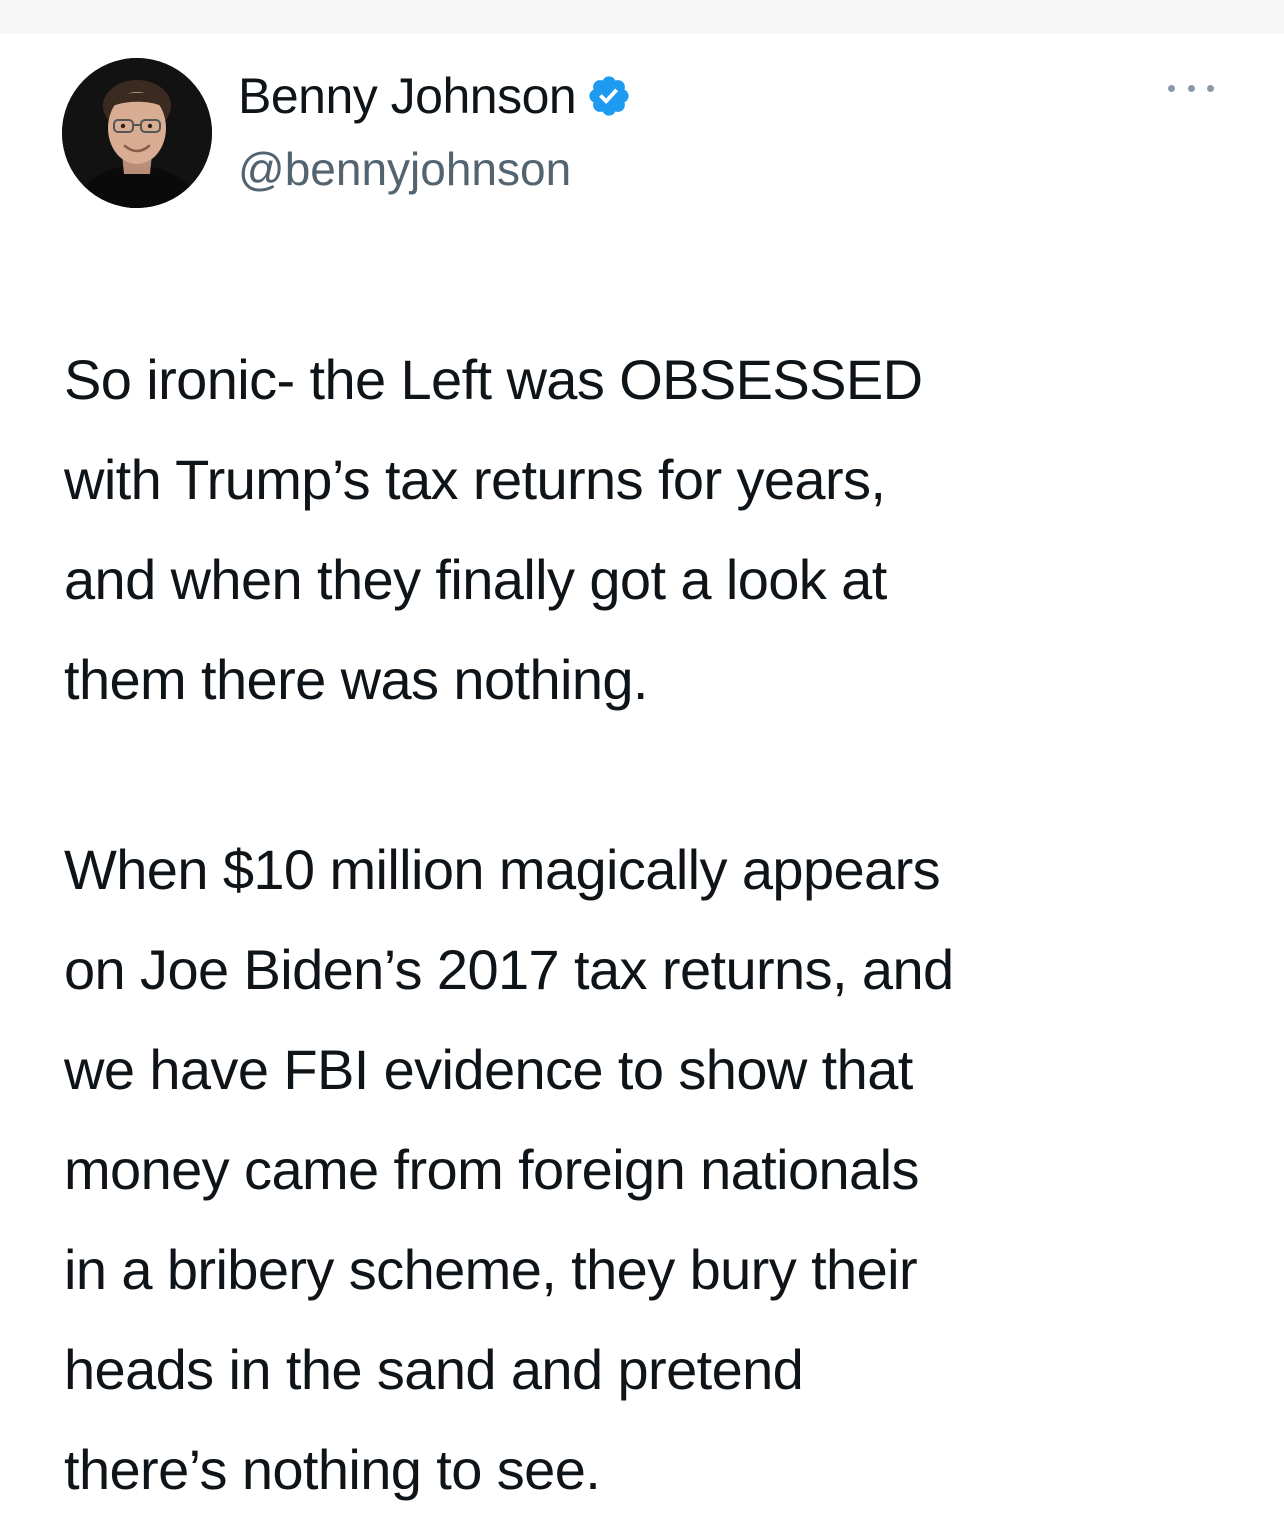 The image size is (1284, 1524). Describe the element at coordinates (475, 579) in the screenshot. I see `tweet-text-line: and when they finally got a look at` at that location.